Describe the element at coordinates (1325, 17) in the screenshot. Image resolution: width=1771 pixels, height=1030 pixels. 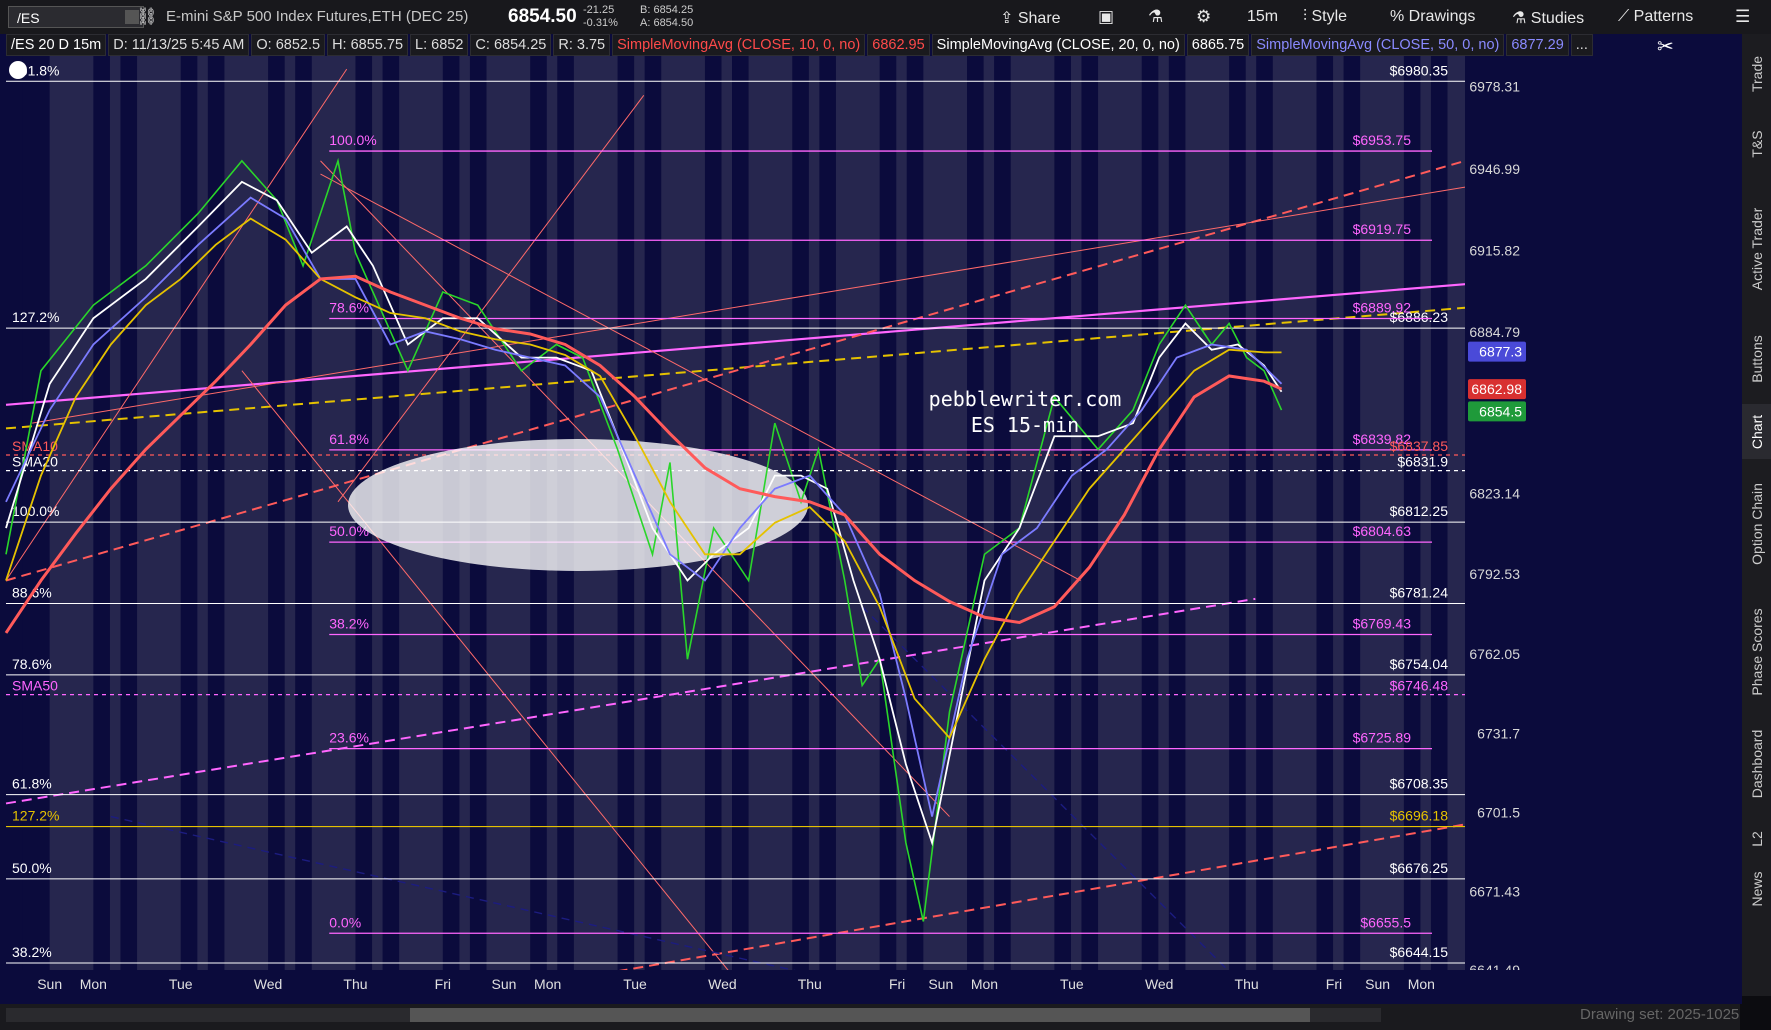
I see `style-button: ⫶ Style` at that location.